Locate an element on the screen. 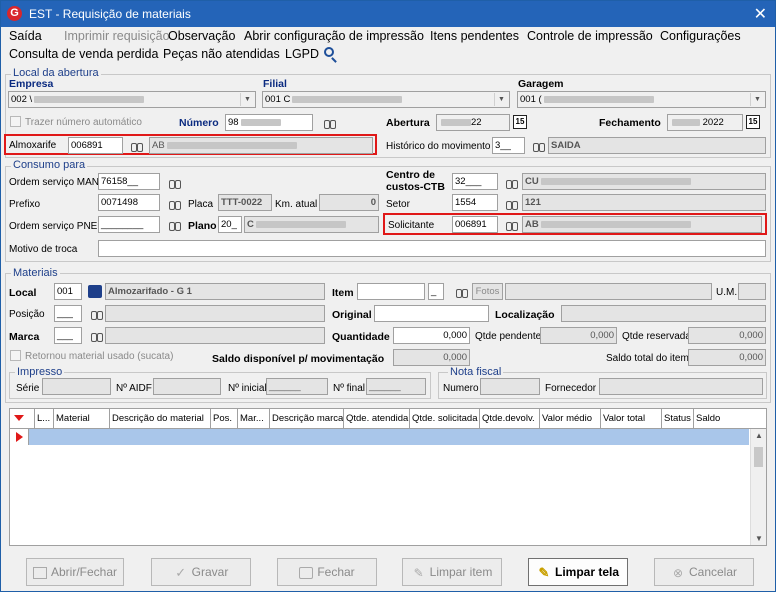  menu-observacao: Observação is located at coordinates (201, 36).